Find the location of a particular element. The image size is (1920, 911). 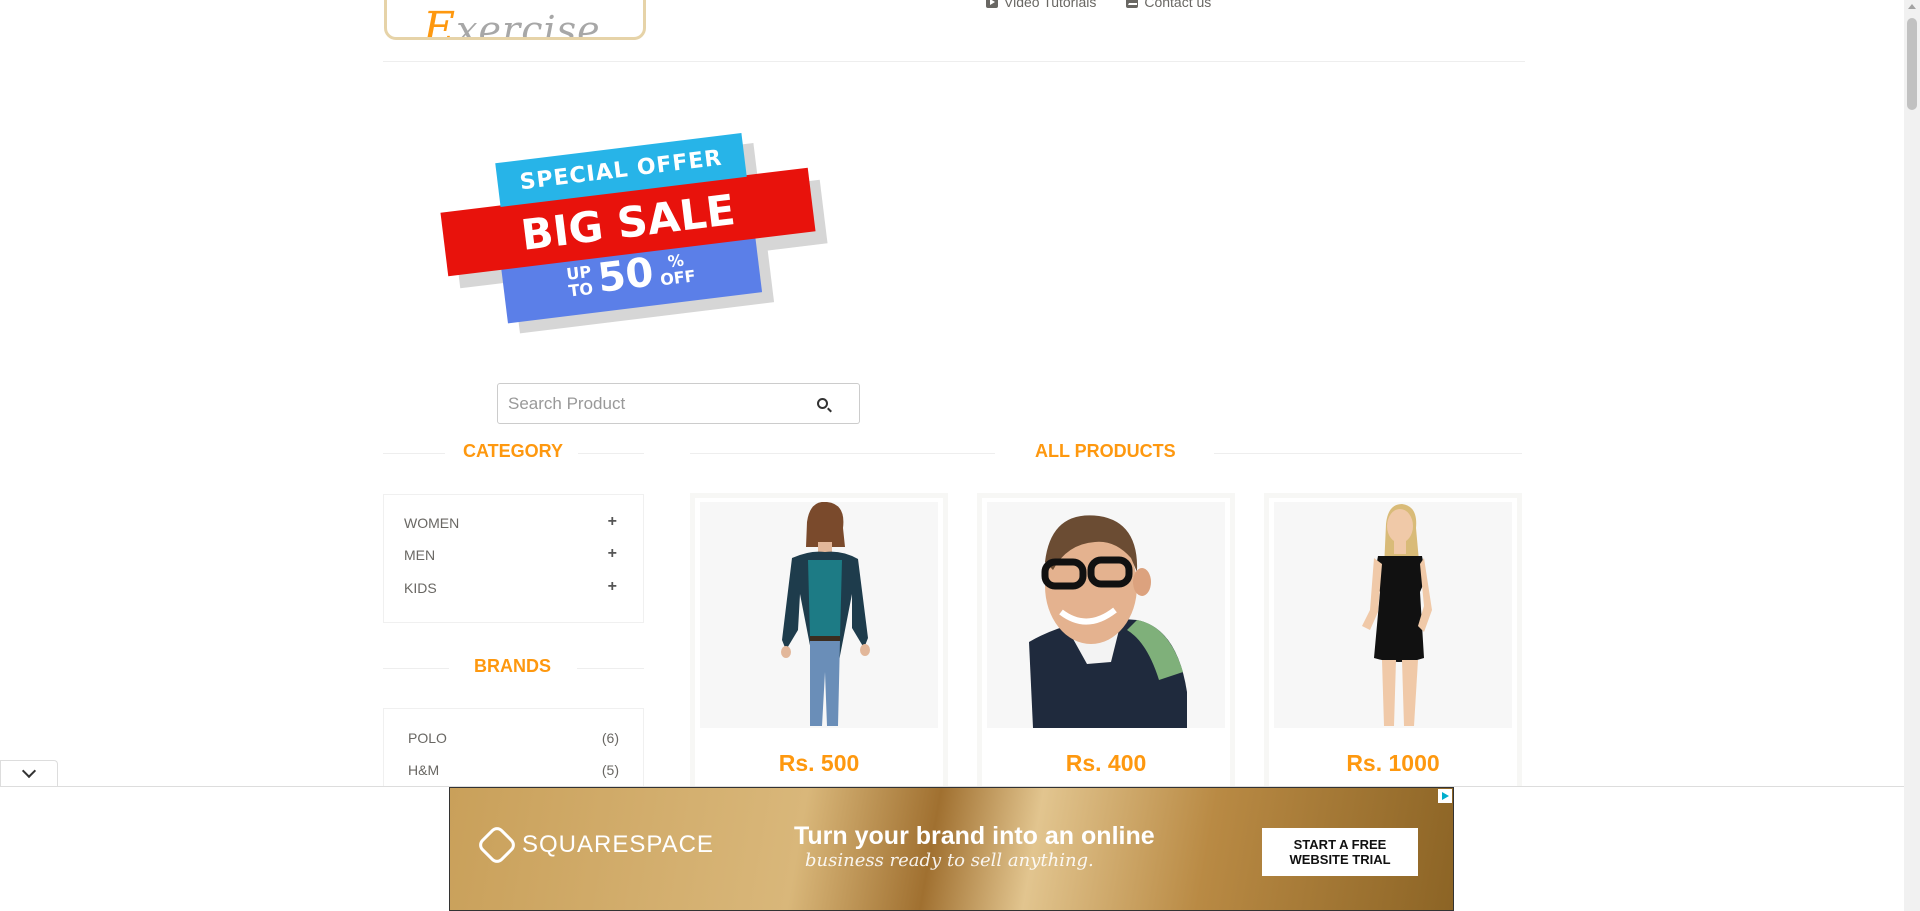

woman-black-dress-image is located at coordinates (1393, 615).